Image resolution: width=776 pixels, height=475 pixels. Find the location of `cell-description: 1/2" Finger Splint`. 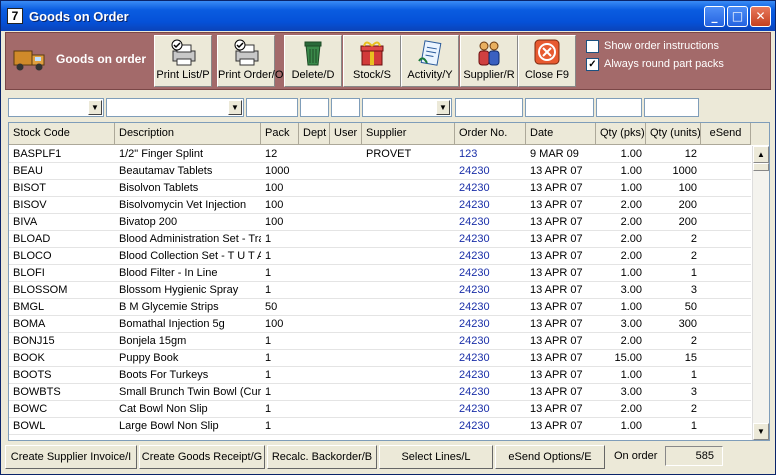

cell-description: 1/2" Finger Splint is located at coordinates (161, 154).